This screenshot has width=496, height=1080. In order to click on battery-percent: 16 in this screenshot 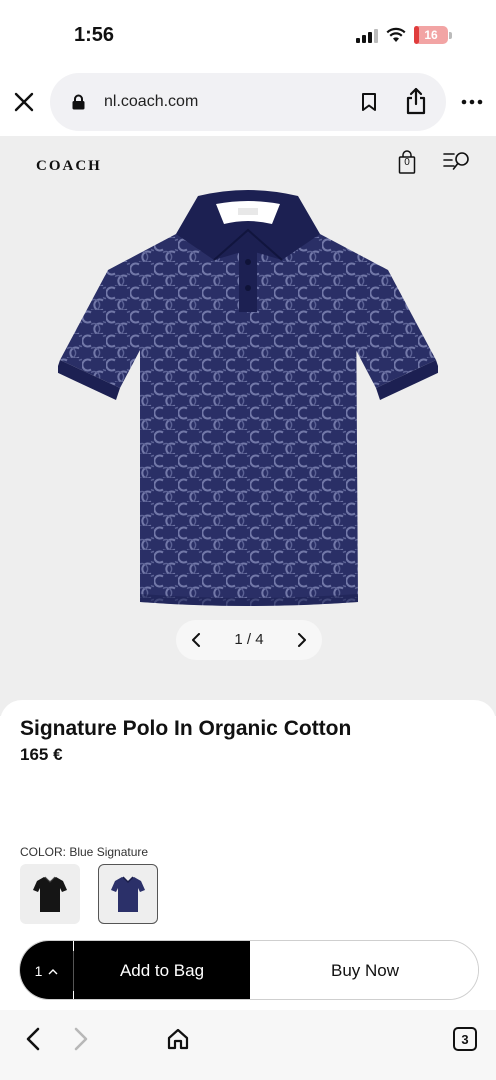, I will do `click(431, 35)`.